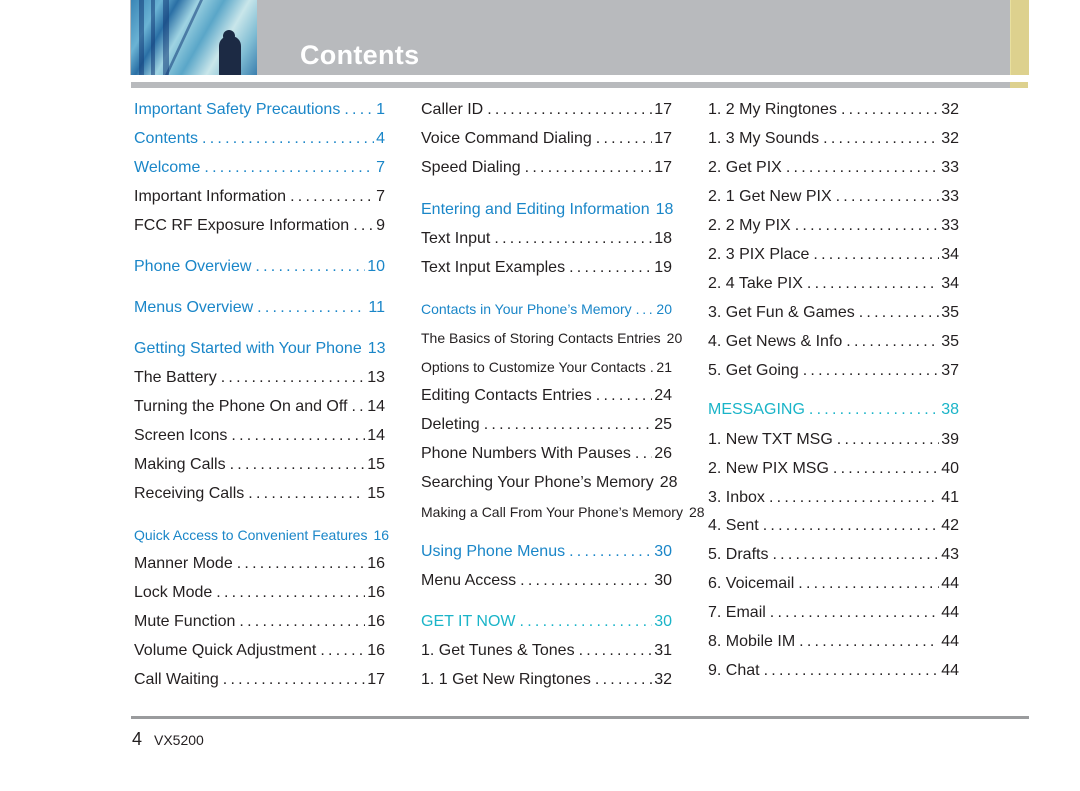  I want to click on toc-entry-page: 33, so click(950, 167).